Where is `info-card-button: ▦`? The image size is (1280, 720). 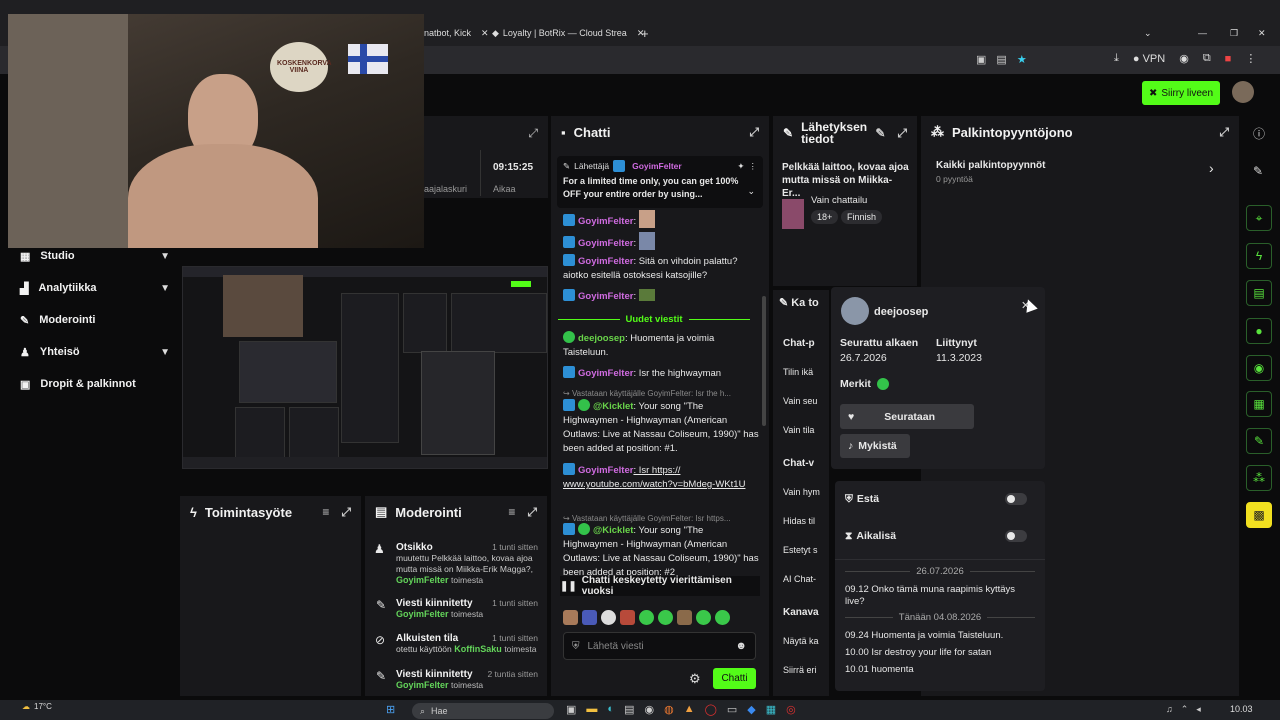 info-card-button: ▦ is located at coordinates (1259, 404).